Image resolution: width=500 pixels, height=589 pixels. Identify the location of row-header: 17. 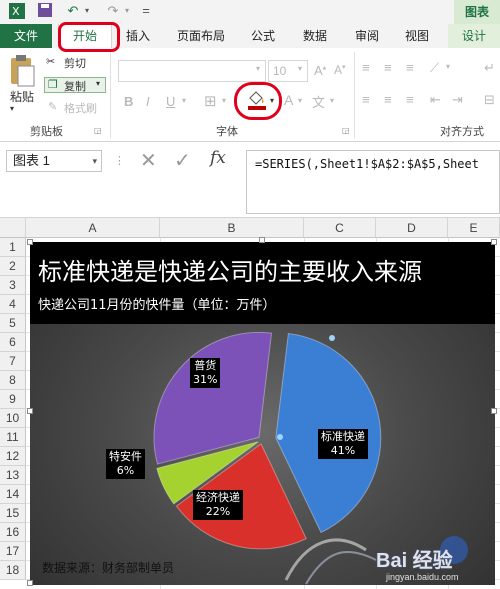
(13, 551).